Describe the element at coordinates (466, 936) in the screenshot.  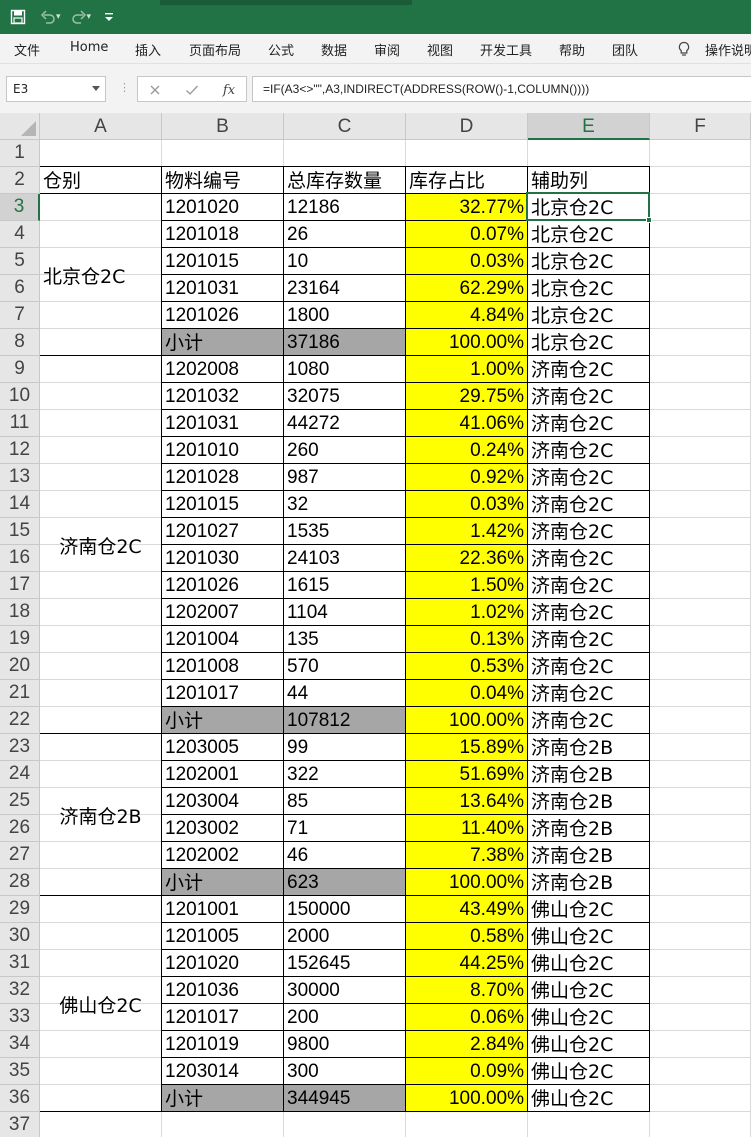
I see `ratio-cell: 0.58%` at that location.